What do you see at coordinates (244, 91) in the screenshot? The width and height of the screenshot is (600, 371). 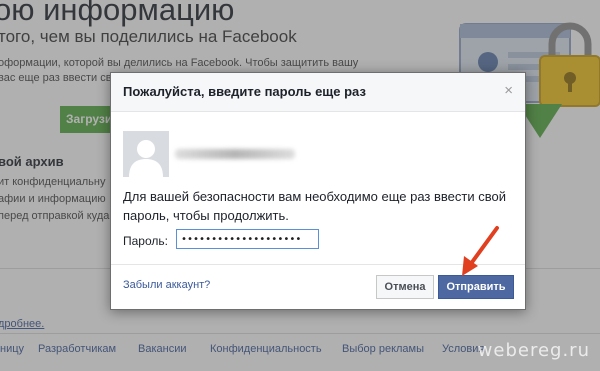 I see `dialog-title: Пожалуйста, введите пароль еще раз` at bounding box center [244, 91].